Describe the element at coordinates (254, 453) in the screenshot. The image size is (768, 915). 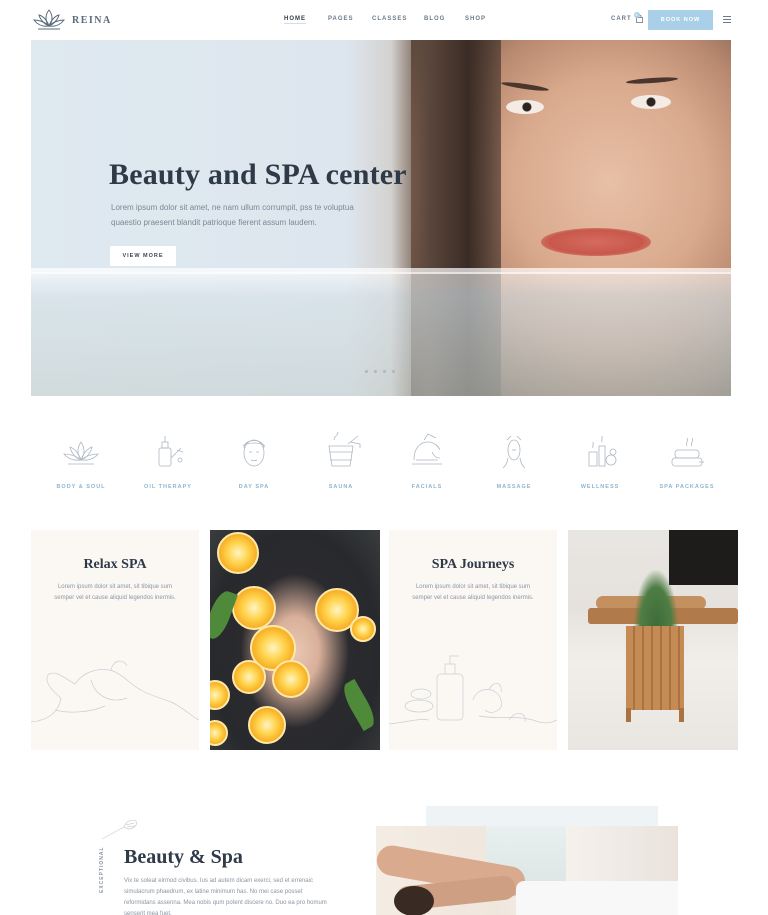
I see `face-towel-icon` at that location.